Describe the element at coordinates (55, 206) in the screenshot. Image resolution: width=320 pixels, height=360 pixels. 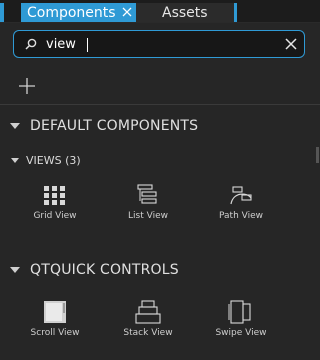
I see `grid-view-item: Grid View` at that location.